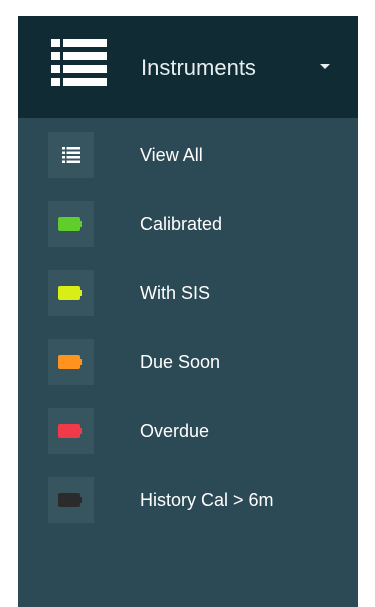 The width and height of the screenshot is (375, 607). I want to click on menu-item-history-cal: History Cal > 6m, so click(188, 508).